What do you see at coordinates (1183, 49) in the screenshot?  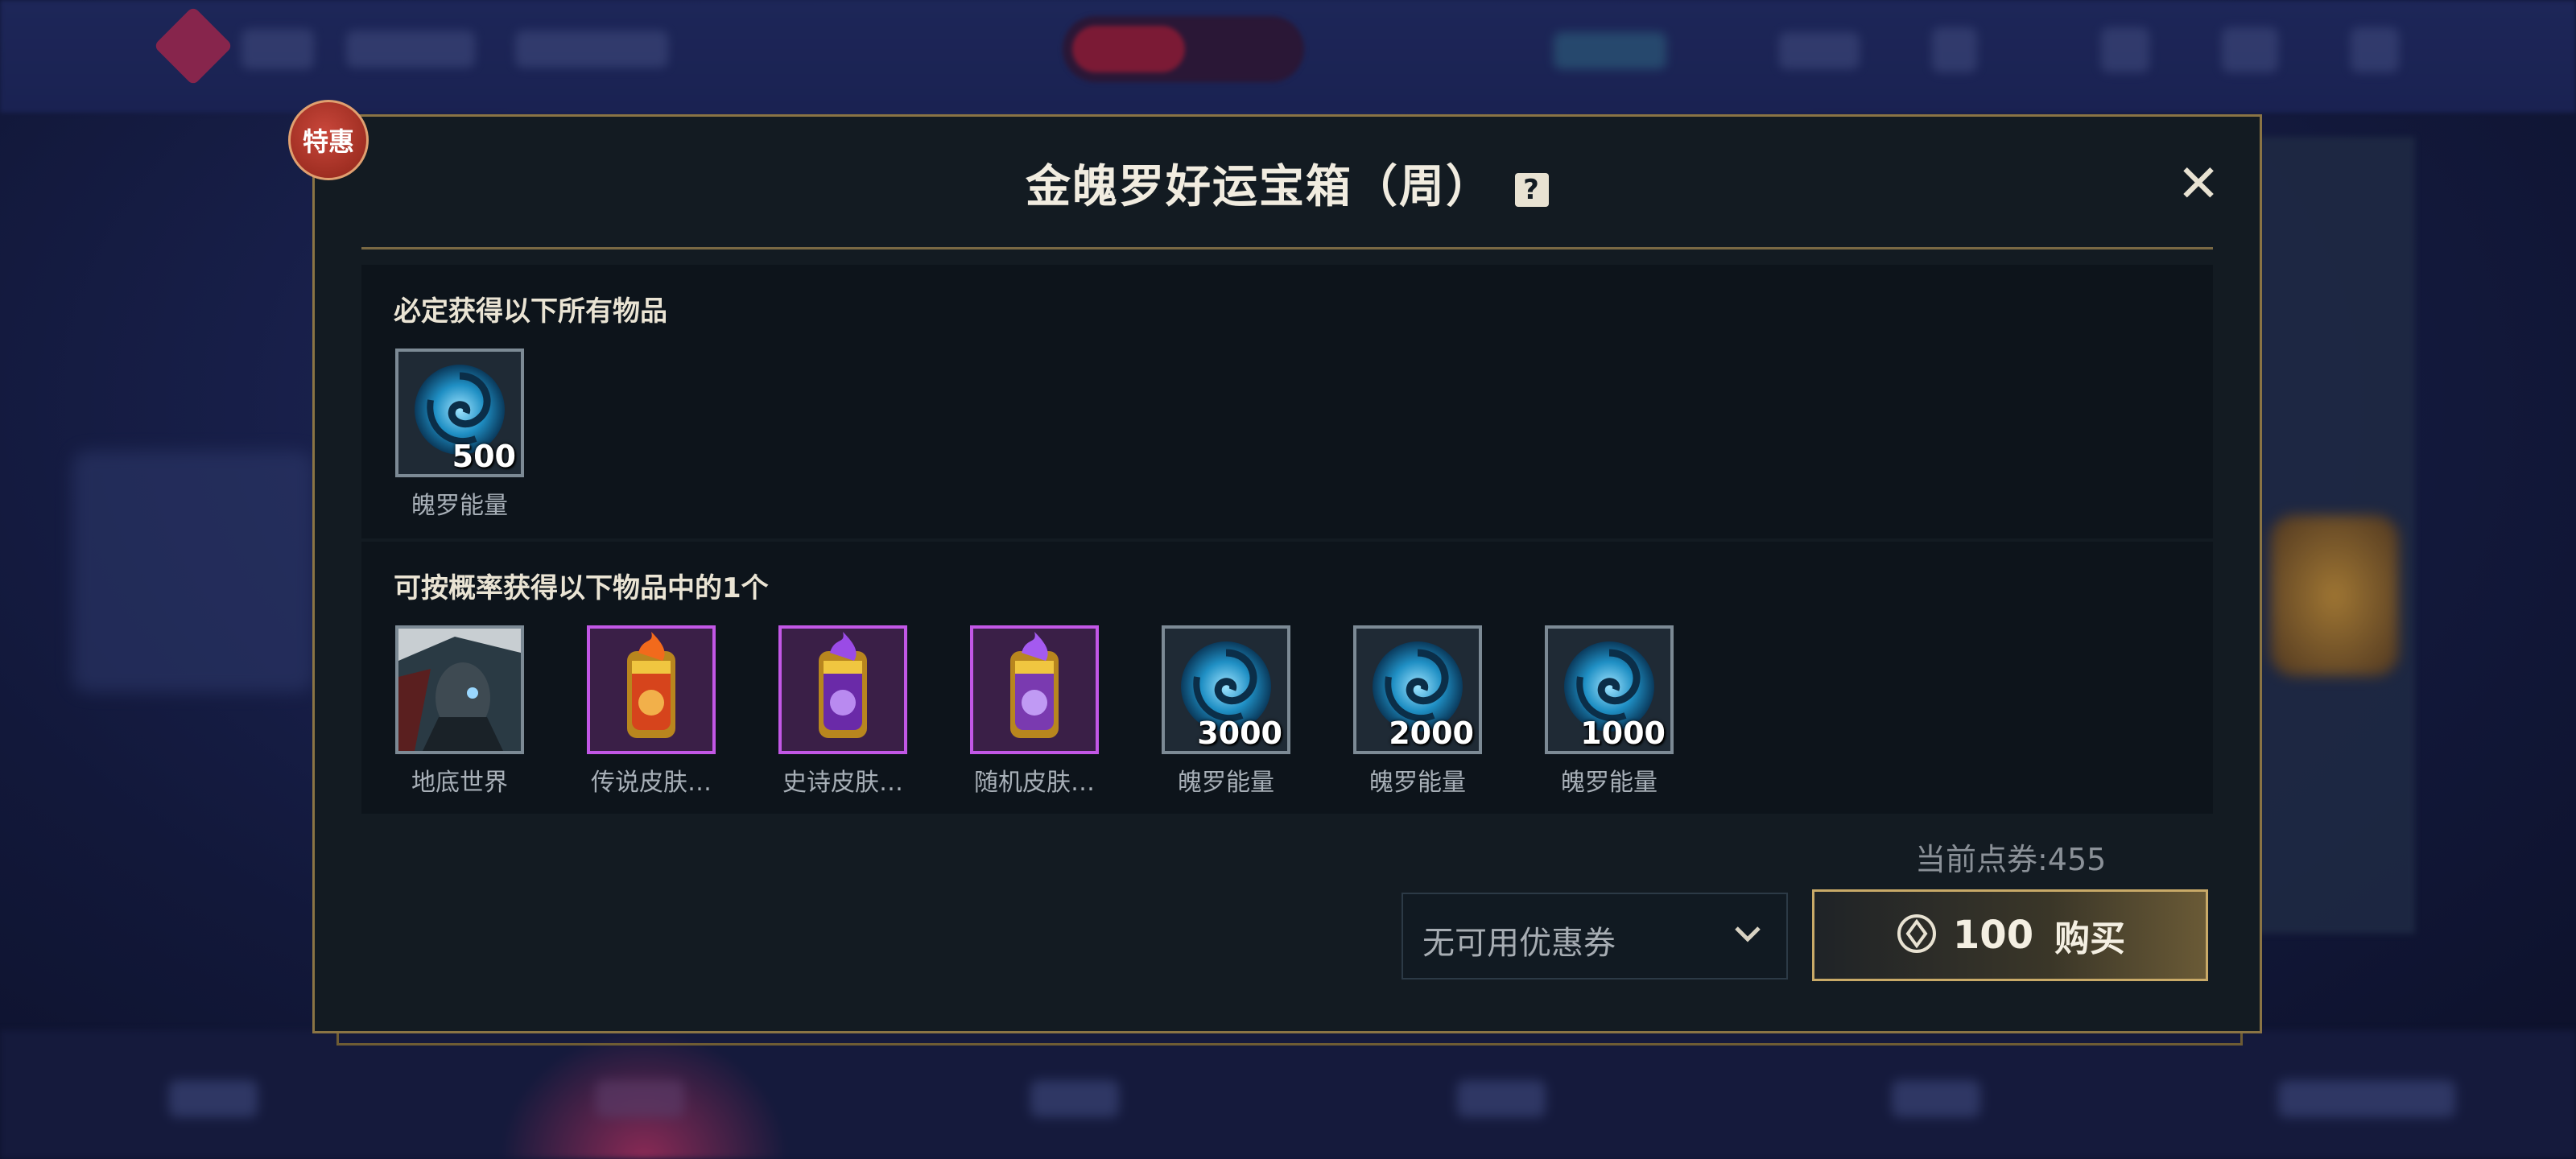 I see `background-mode-toggle` at bounding box center [1183, 49].